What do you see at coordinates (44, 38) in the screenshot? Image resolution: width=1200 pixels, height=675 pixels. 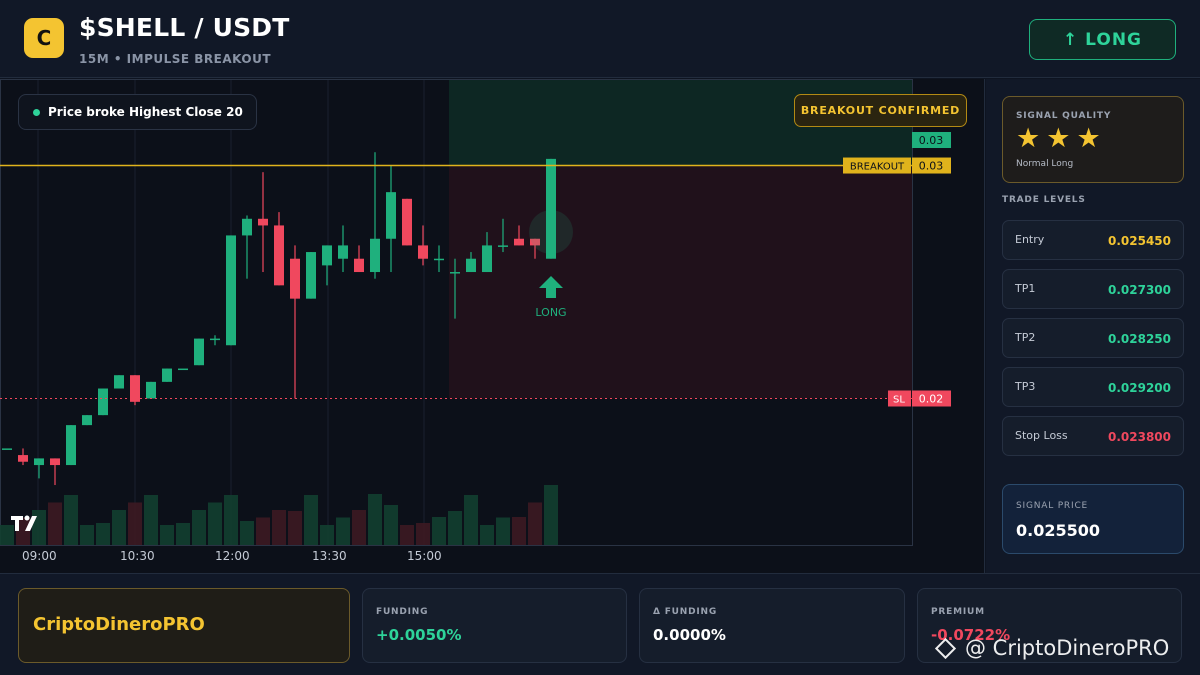 I see `coin-logo-icon: C` at bounding box center [44, 38].